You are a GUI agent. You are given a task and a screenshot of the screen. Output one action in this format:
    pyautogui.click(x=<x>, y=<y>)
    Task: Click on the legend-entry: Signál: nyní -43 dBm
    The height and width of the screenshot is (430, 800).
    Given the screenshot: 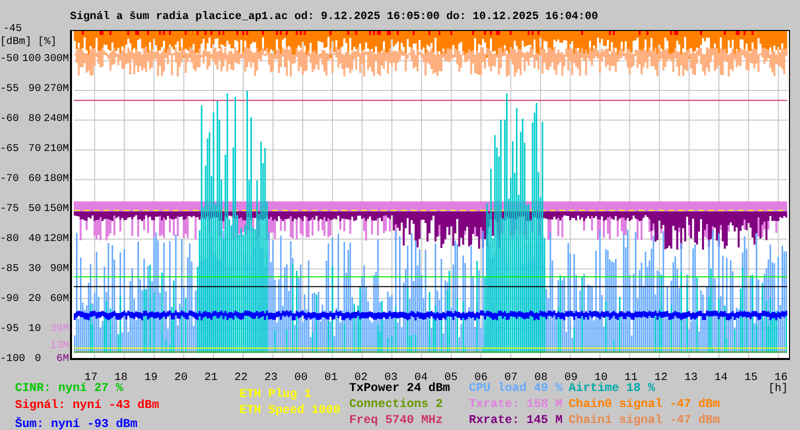 What is the action you would take?
    pyautogui.click(x=87, y=405)
    